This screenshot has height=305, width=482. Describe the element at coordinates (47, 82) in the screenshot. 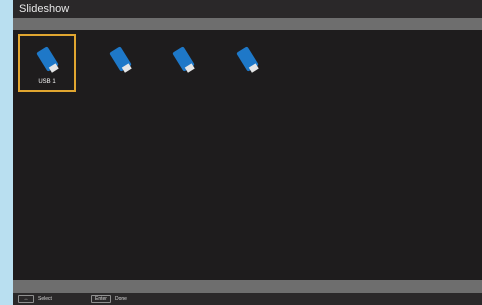

I see `device-label: USB 1` at that location.